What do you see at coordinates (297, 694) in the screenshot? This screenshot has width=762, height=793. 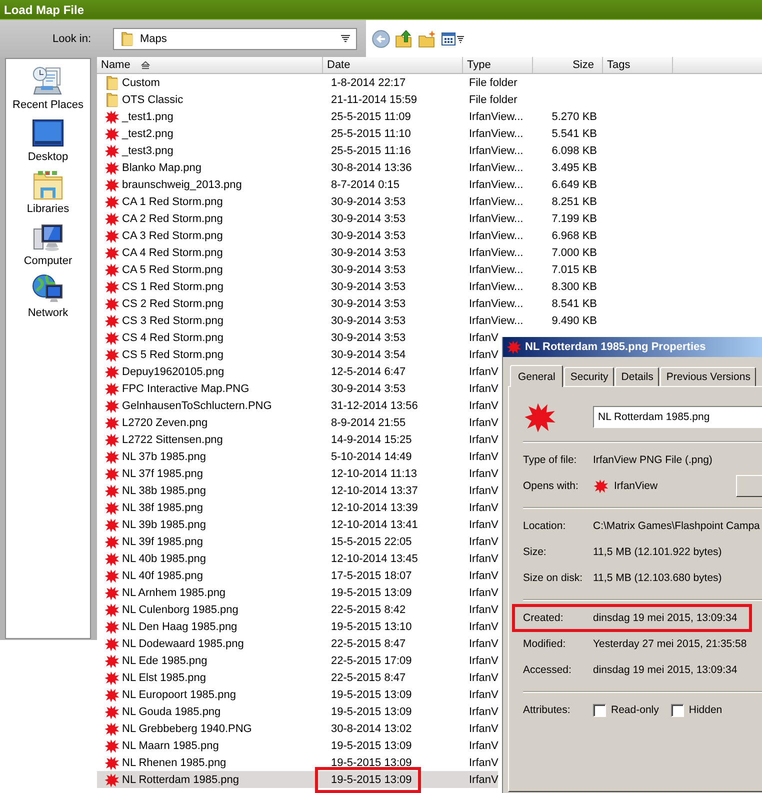 I see `file-row: NL Europoort 1985.png 19-5-2015 13:09 IrfanV` at bounding box center [297, 694].